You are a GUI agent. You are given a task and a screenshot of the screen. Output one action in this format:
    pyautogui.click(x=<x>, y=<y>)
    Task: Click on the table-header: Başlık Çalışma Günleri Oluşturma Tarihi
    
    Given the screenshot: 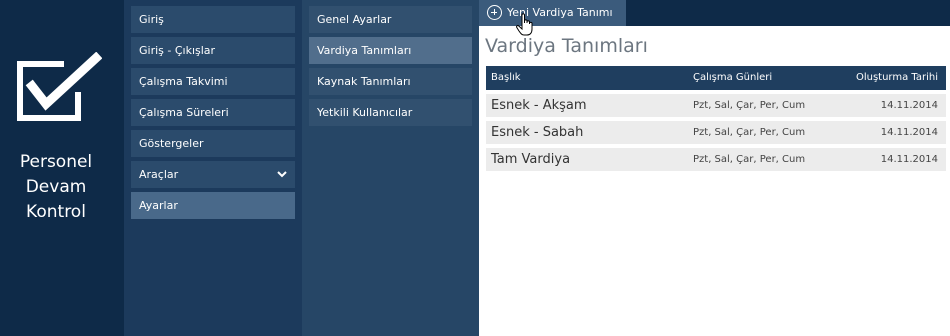 What is the action you would take?
    pyautogui.click(x=716, y=78)
    